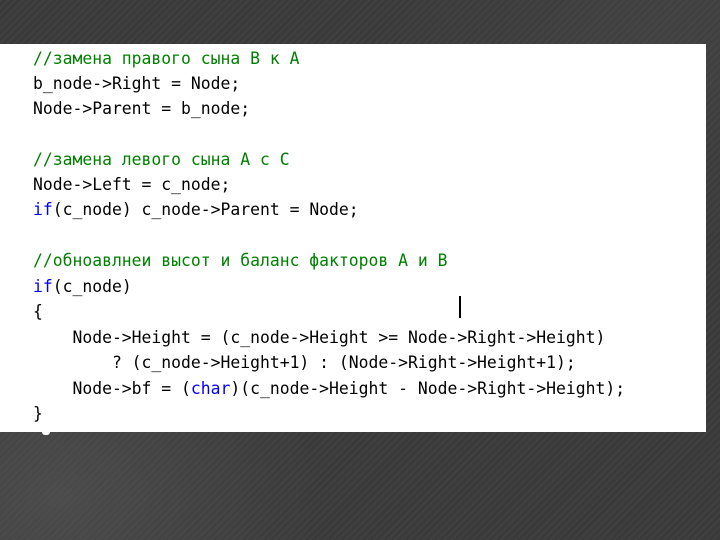 Image resolution: width=720 pixels, height=540 pixels. What do you see at coordinates (92, 286) in the screenshot?
I see `code-text: (c_node)` at bounding box center [92, 286].